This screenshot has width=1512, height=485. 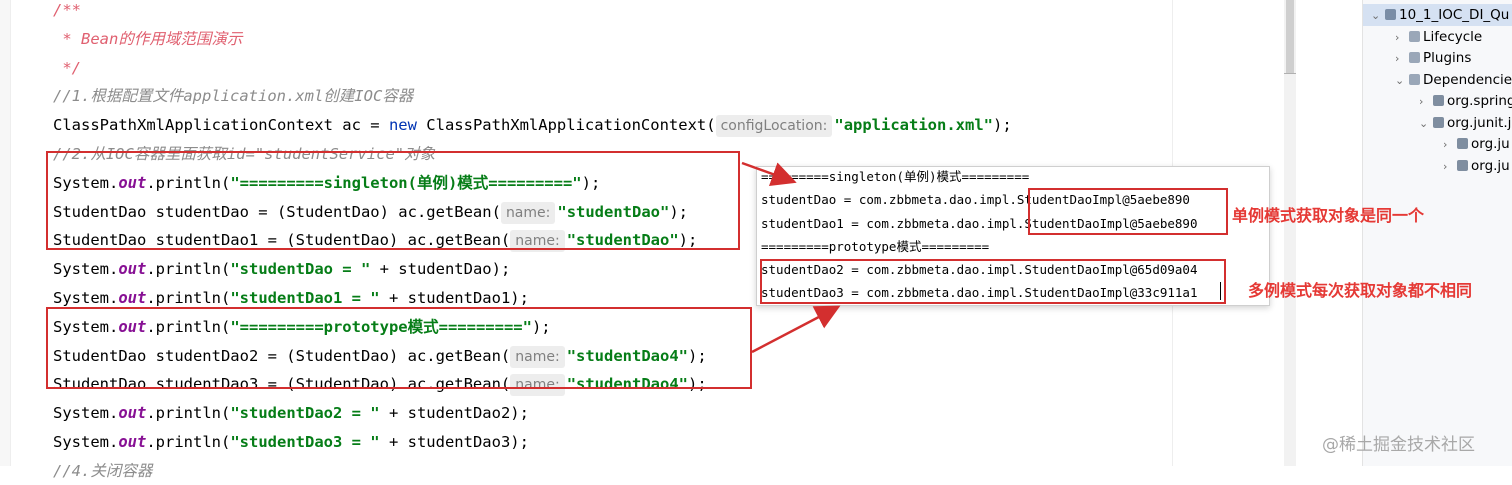 I want to click on comment-text: */, so click(x=67, y=67).